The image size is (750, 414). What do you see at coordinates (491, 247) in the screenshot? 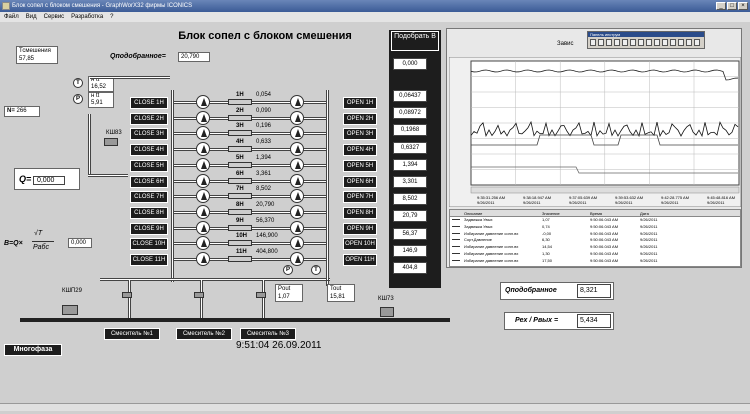
I see `legend-cell: Избирание давление сопл.вх` at bounding box center [491, 247].